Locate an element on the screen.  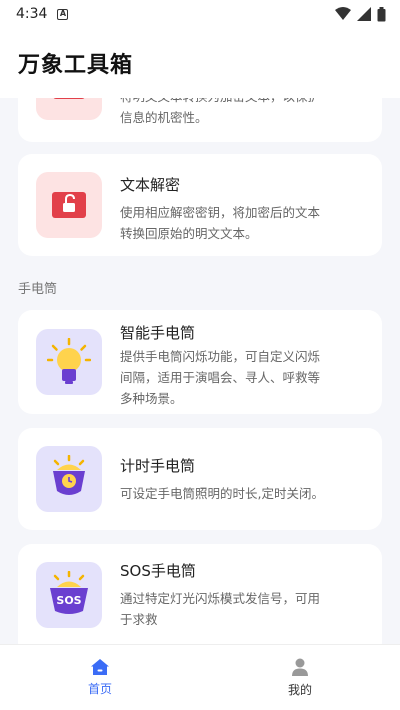
card-sos-flashlight: SOS SOS手电筒 通过特定灯光闪烁模式发信号，可用 于求救 is located at coordinates (200, 594).